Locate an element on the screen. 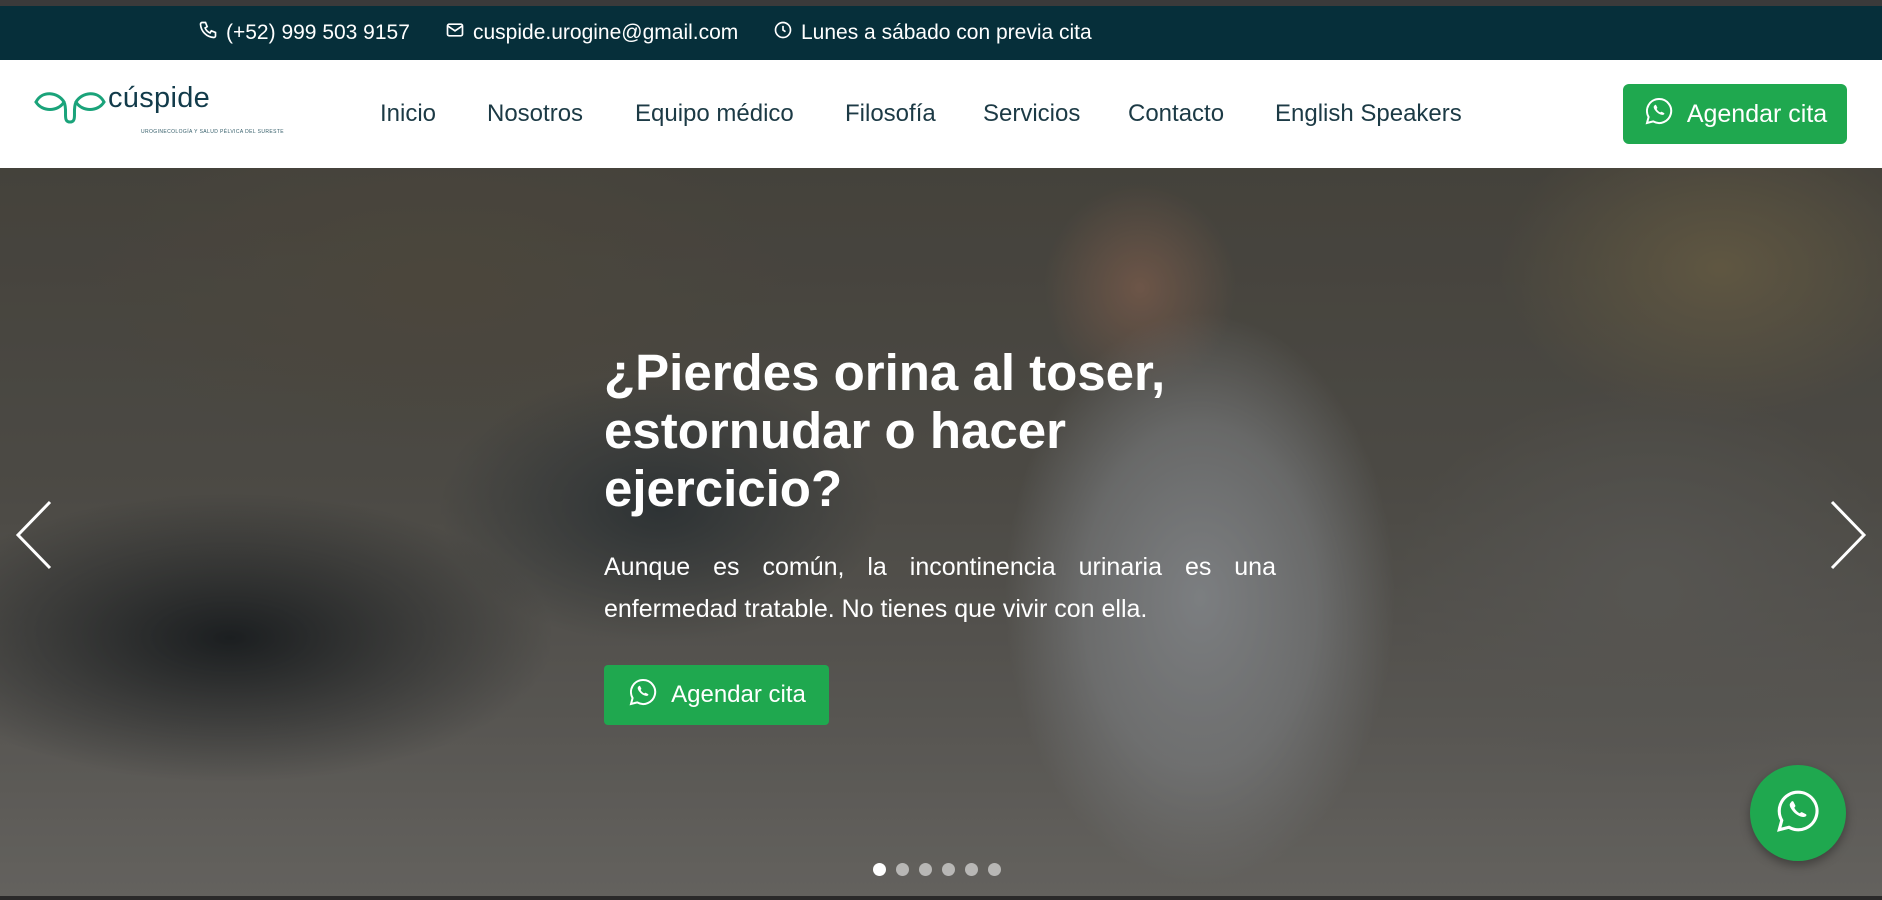  logo-brand-name: cúspide is located at coordinates (159, 98).